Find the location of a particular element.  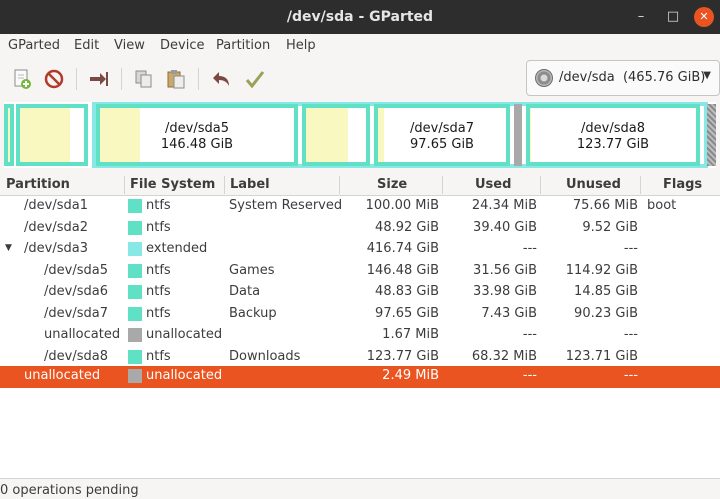

map-label-sda5-name: /dev/sda5 is located at coordinates (197, 128).